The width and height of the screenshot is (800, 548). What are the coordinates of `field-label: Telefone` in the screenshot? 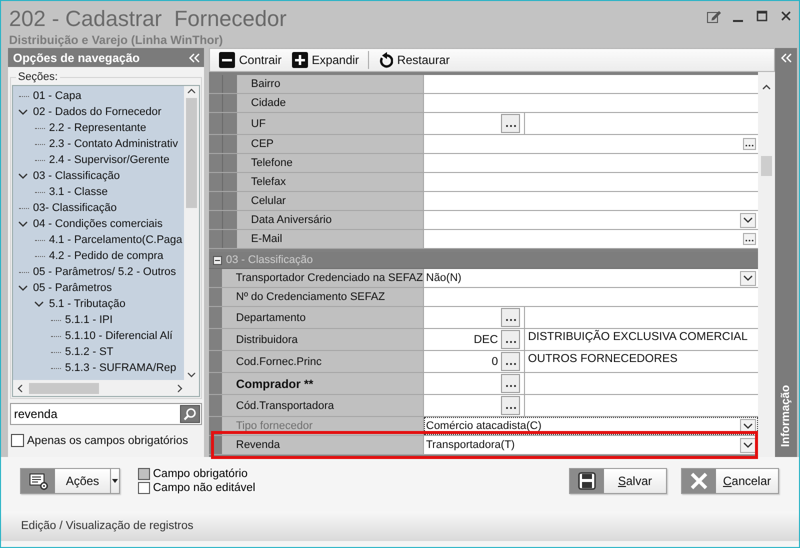 It's located at (330, 163).